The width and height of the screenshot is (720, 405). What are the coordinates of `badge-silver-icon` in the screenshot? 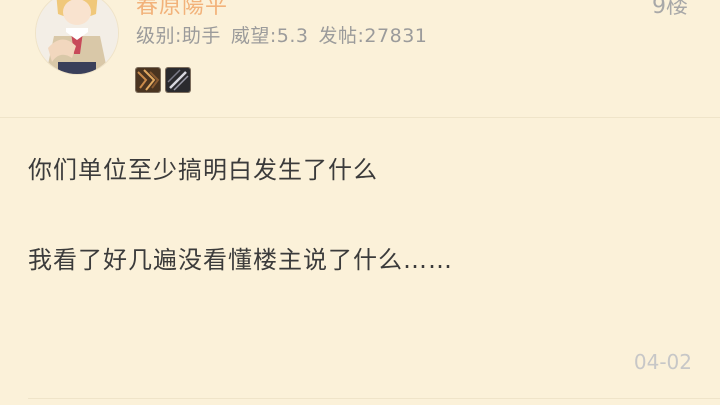 It's located at (178, 80).